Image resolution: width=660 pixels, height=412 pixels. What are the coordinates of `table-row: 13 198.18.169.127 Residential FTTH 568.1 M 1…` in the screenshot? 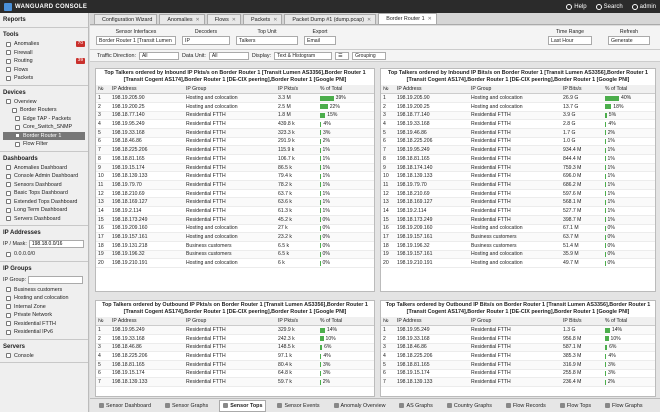 It's located at (518, 202).